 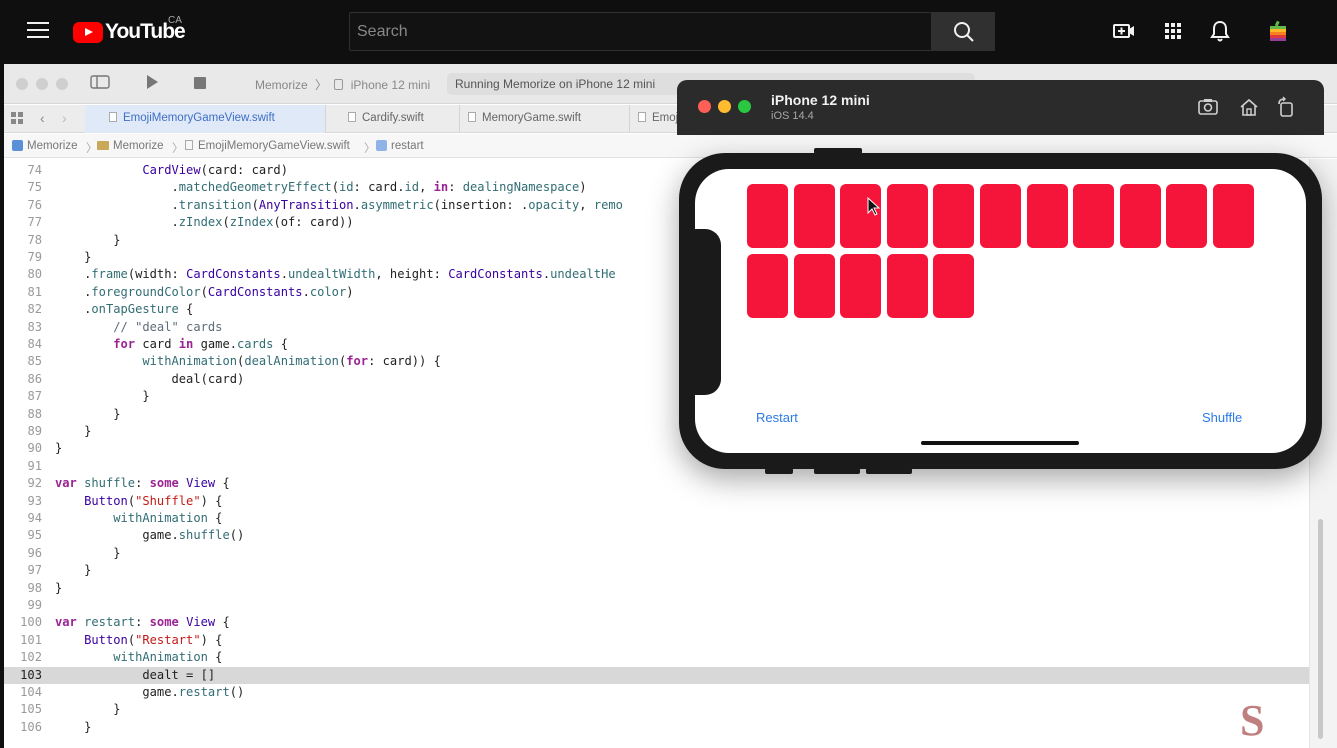 I want to click on code-text: dealt = [], so click(x=135, y=674).